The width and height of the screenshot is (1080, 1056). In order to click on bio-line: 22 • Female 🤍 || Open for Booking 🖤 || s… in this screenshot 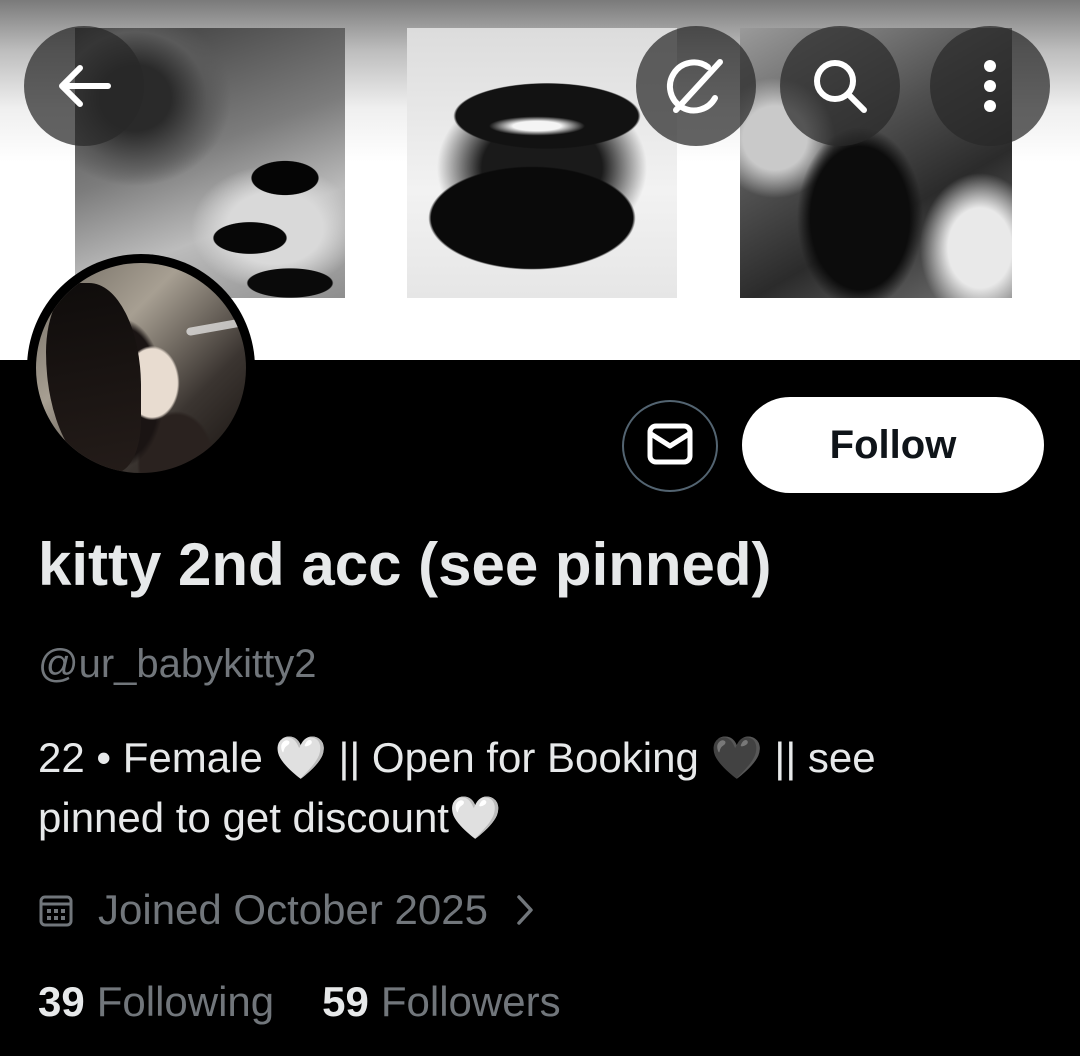, I will do `click(457, 757)`.